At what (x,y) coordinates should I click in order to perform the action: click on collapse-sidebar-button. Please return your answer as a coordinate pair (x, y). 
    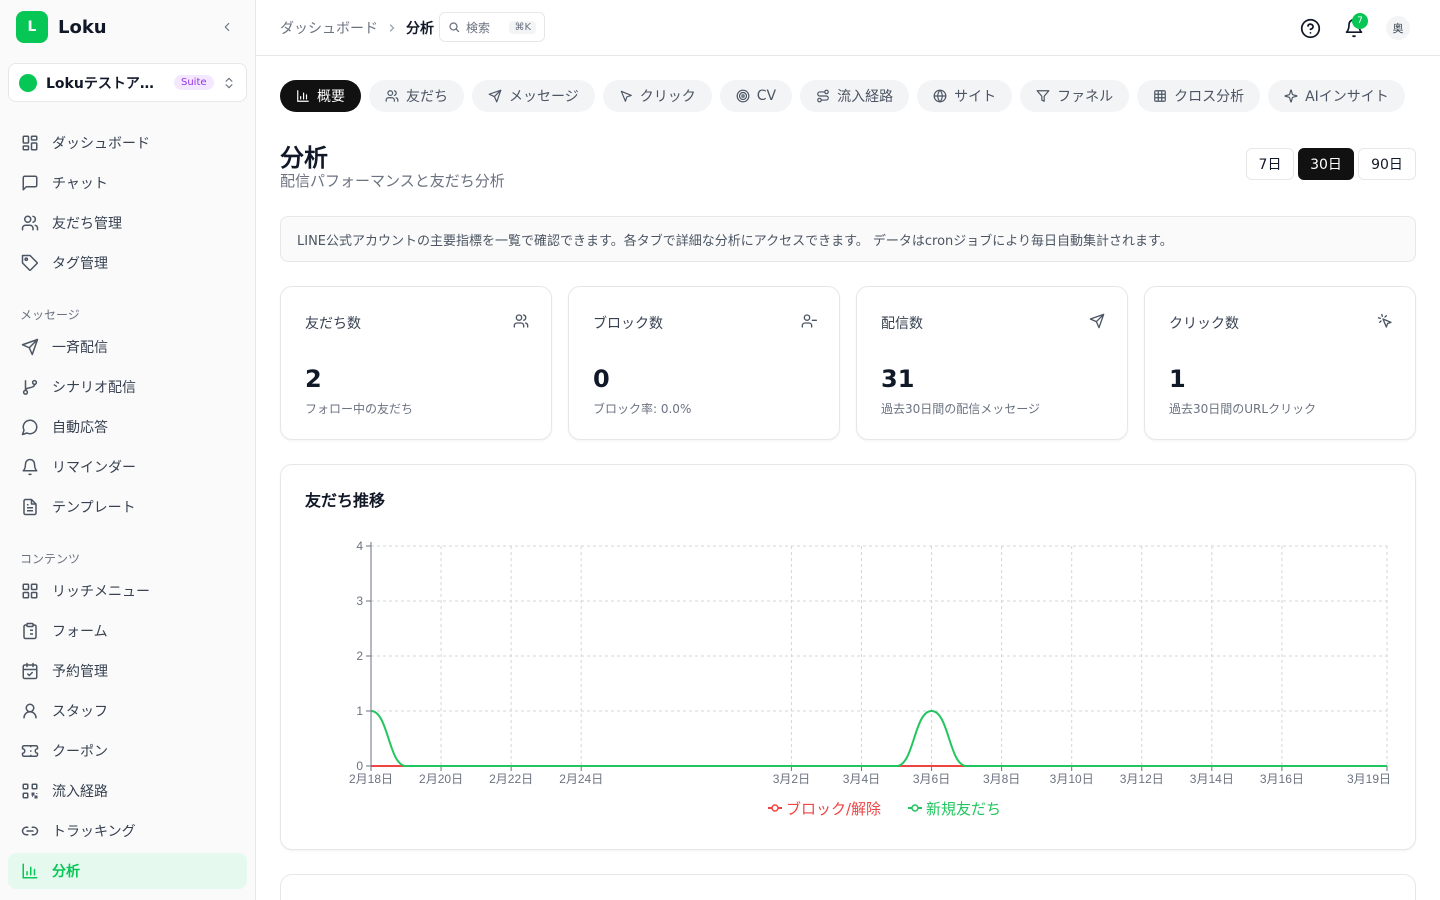
    Looking at the image, I should click on (227, 27).